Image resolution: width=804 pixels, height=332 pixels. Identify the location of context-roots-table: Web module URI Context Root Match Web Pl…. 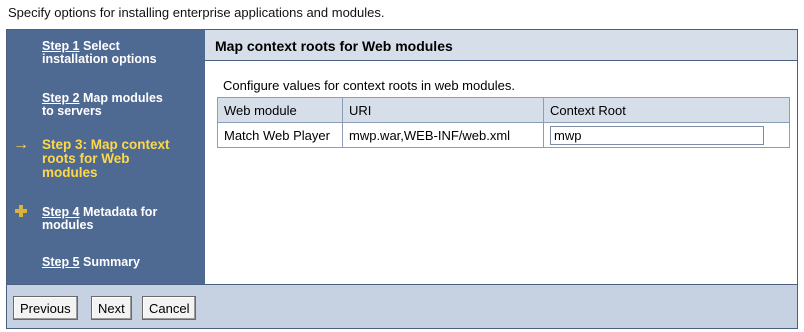
(503, 122).